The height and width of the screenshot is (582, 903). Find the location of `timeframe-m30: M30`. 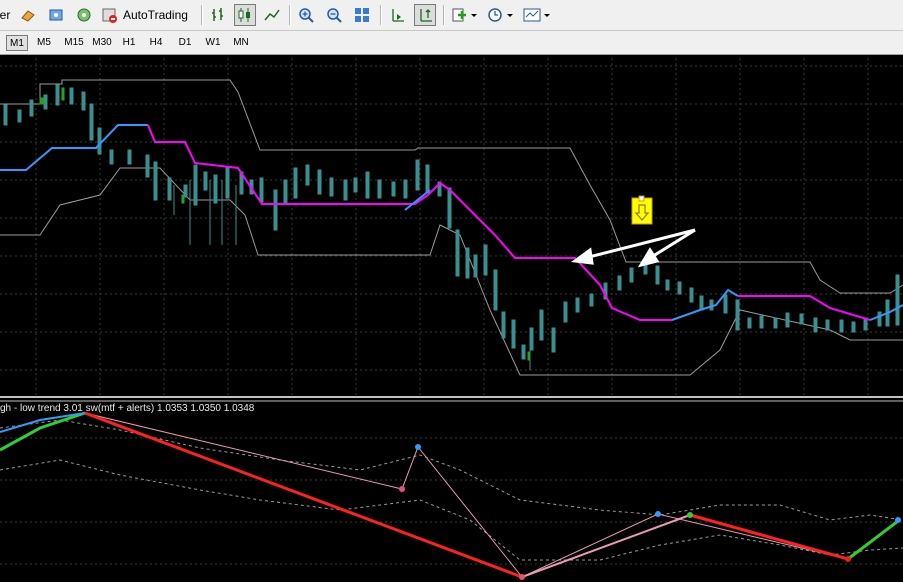

timeframe-m30: M30 is located at coordinates (102, 43).